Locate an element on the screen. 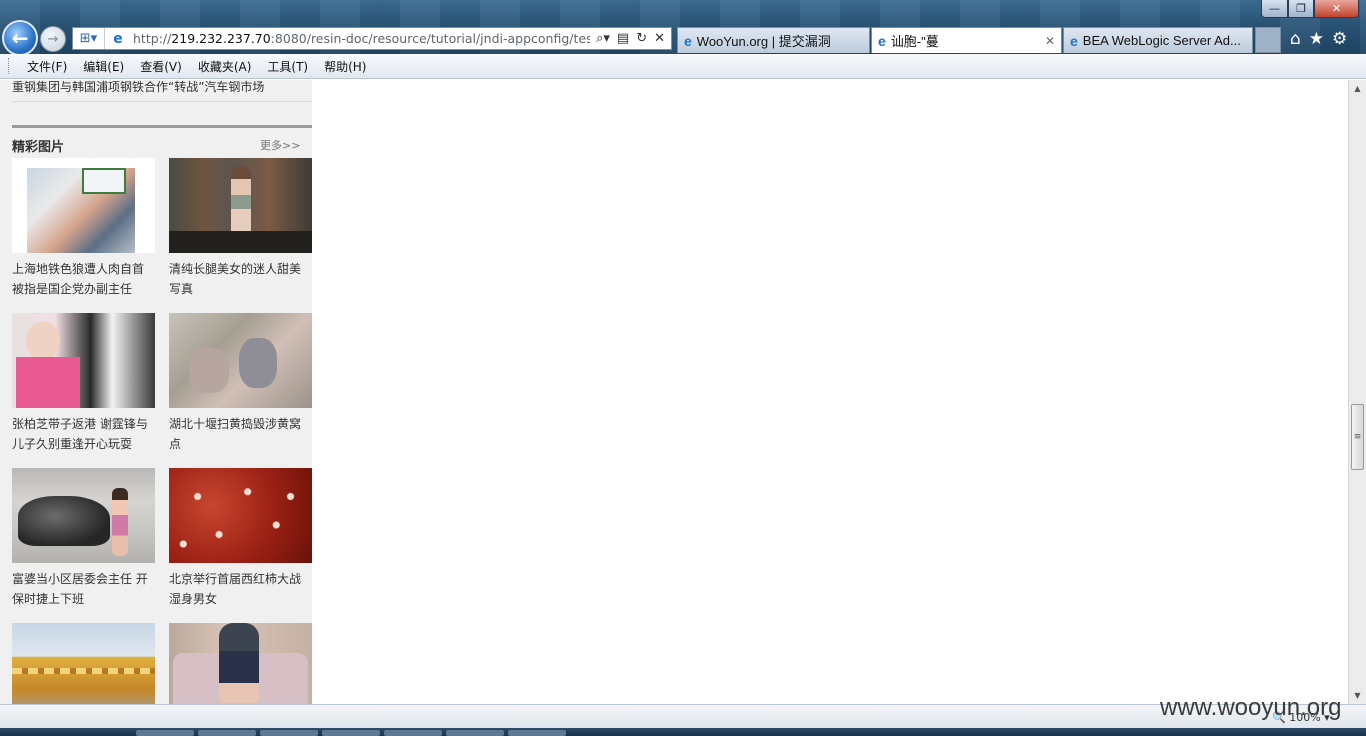 Image resolution: width=1366 pixels, height=736 pixels. gallery-item: 张柏芝带子返港 谢霆锋与儿子久别重逢开心玩耍 is located at coordinates (83, 383).